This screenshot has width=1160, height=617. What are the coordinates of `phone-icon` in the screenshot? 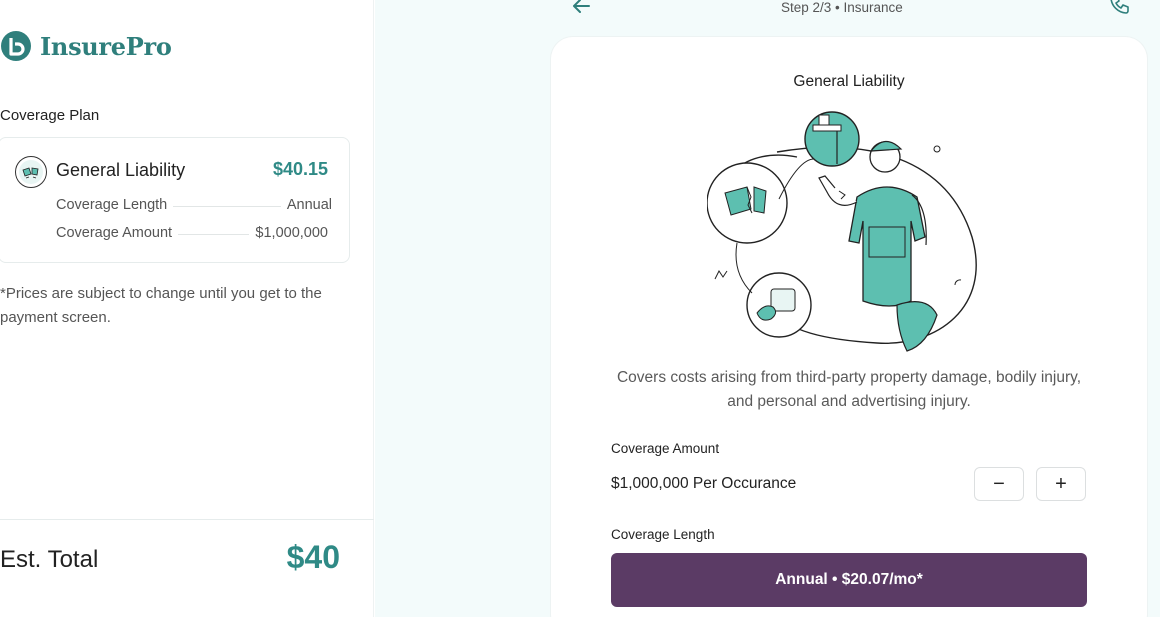 It's located at (1119, 7).